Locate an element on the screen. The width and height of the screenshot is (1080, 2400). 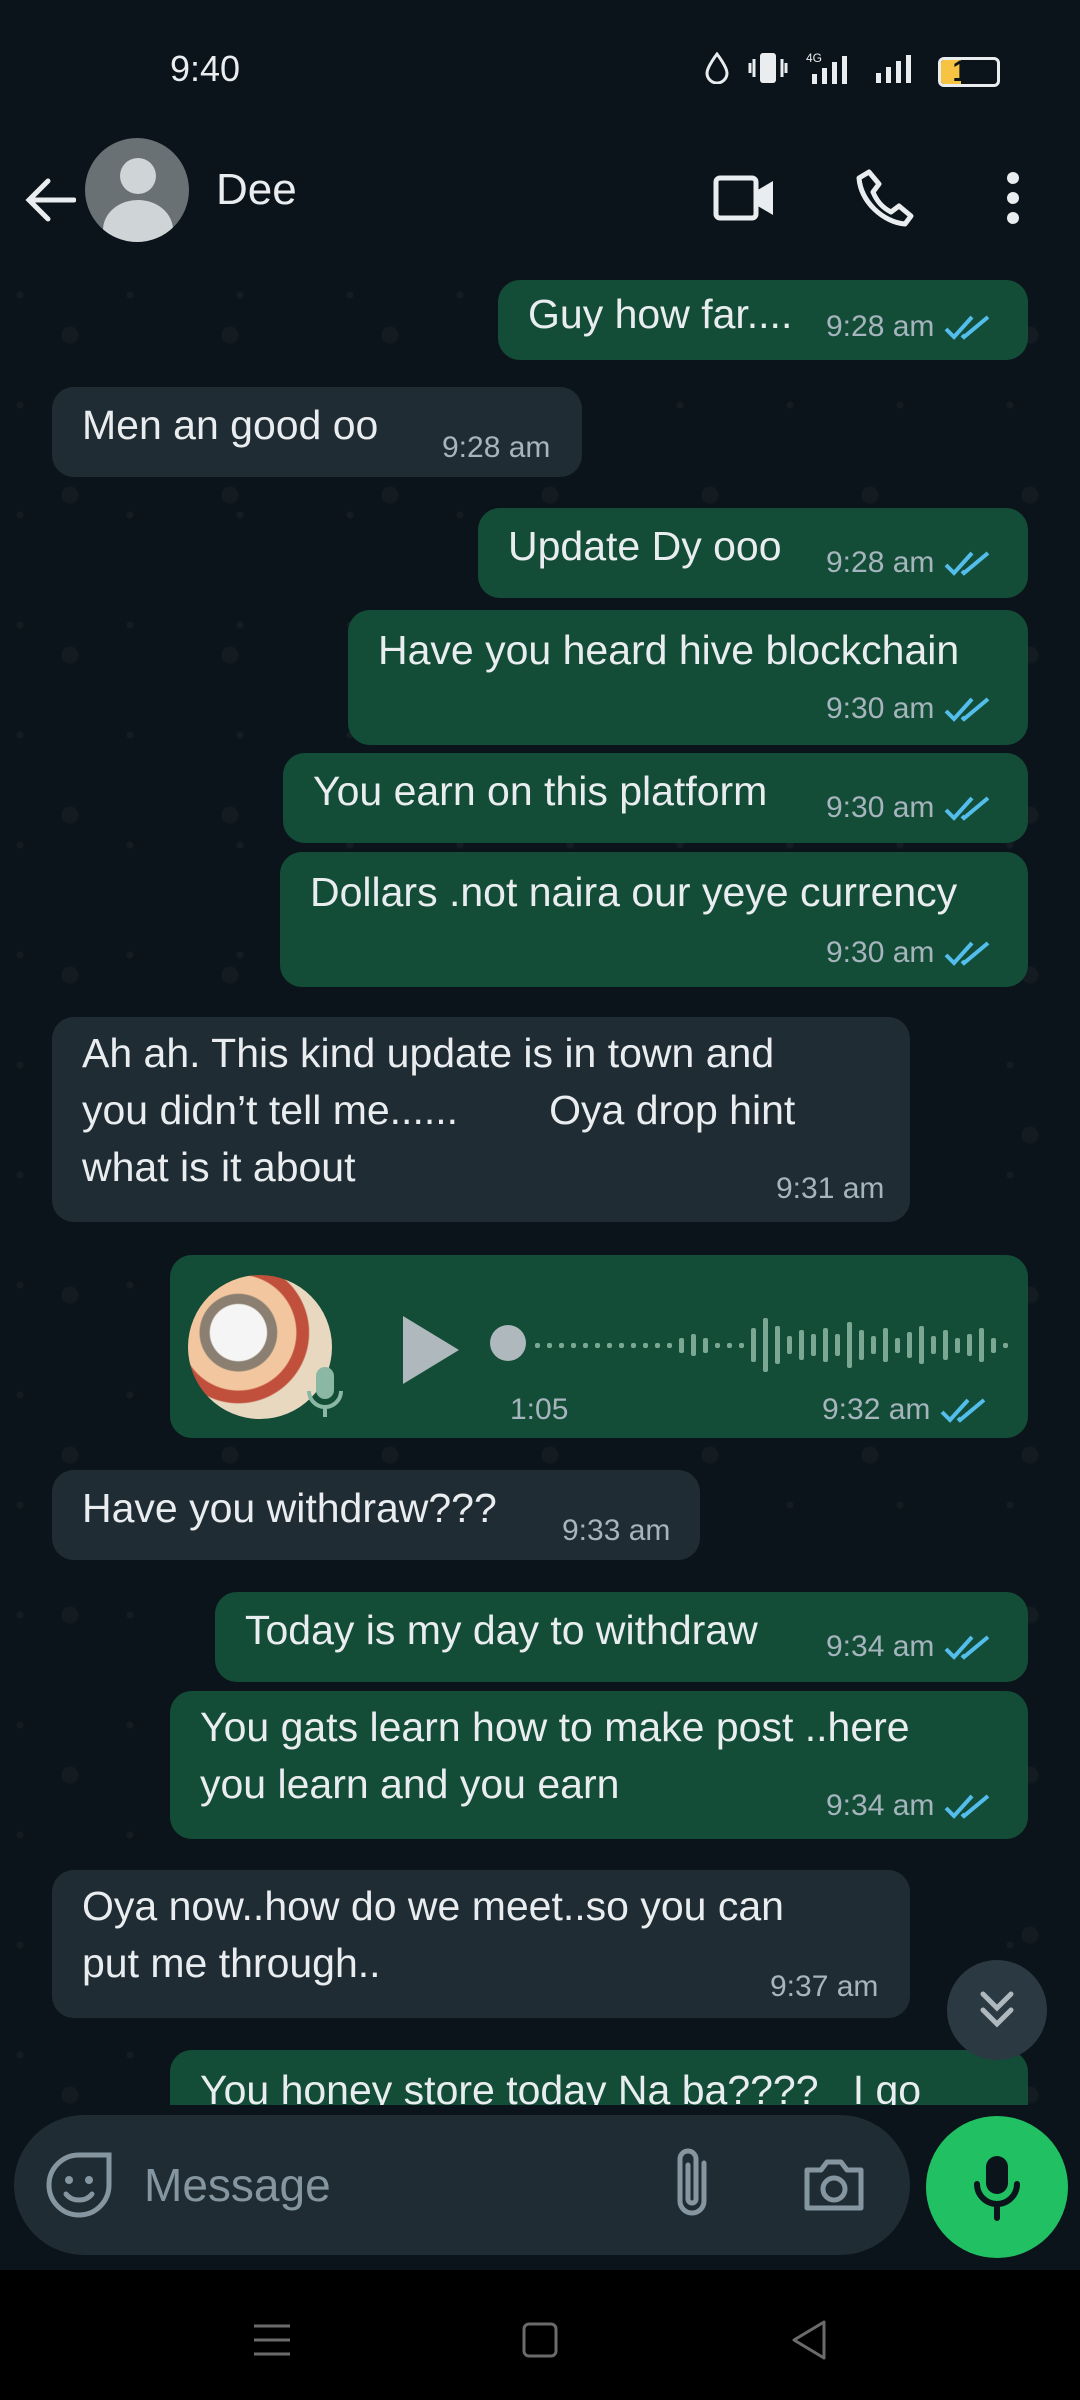
voice-record-button is located at coordinates (997, 2187).